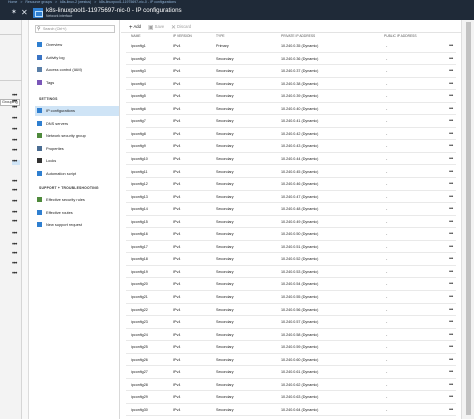  I want to click on menu-item-nsg: Network security group, so click(77, 136).